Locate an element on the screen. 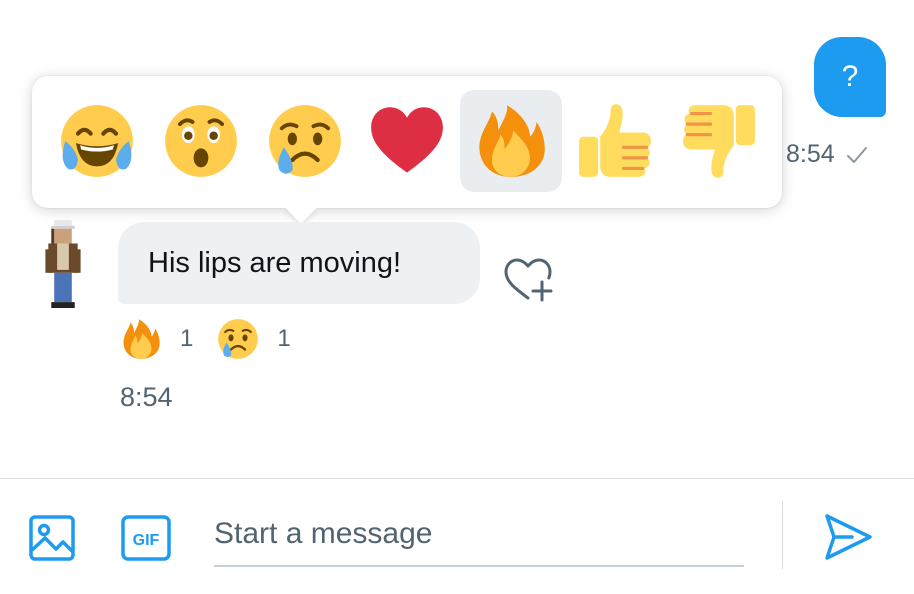  reaction-option-tears-of-joy is located at coordinates (97, 141).